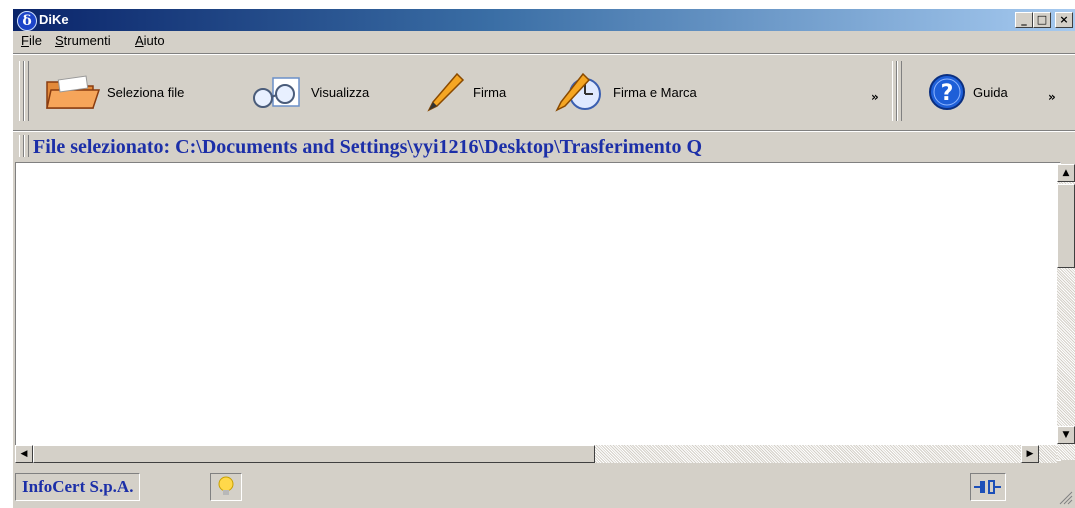 This screenshot has width=1075, height=508. Describe the element at coordinates (1066, 312) in the screenshot. I see `vertical-scrollbar: ▲ ▼` at that location.